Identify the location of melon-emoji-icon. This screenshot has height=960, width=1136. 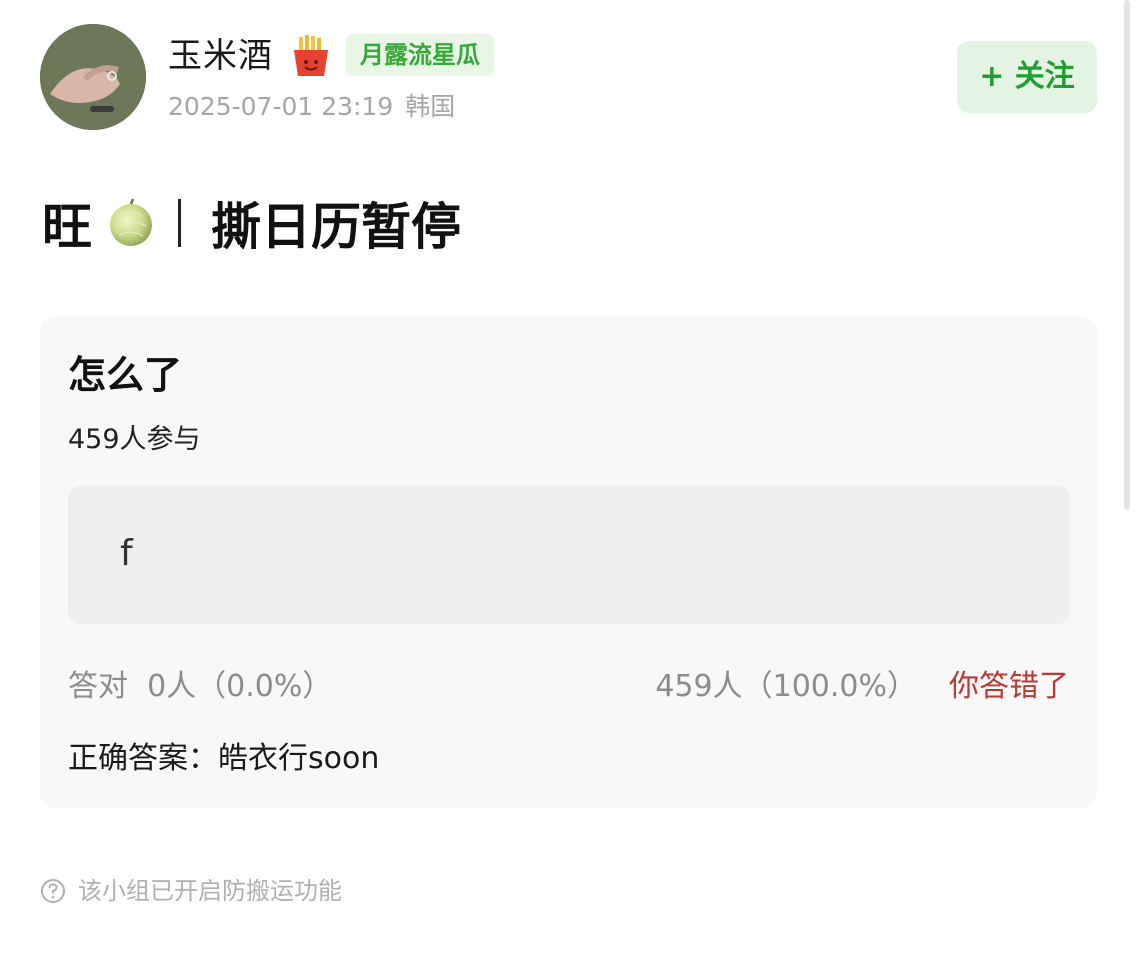
(131, 222).